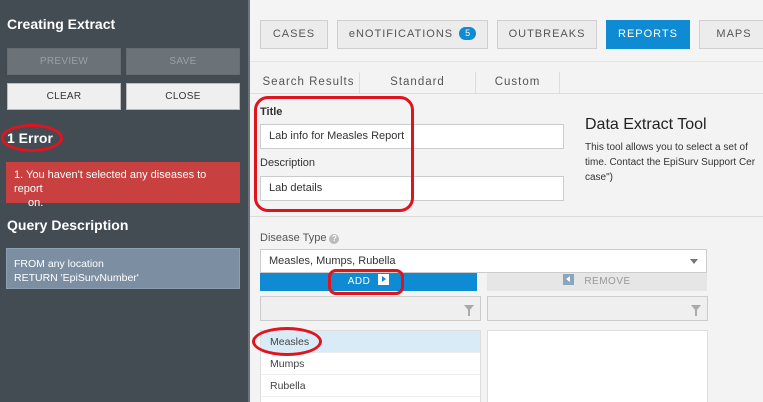 The image size is (763, 402). Describe the element at coordinates (59, 264) in the screenshot. I see `query-line-1: FROM any location` at that location.